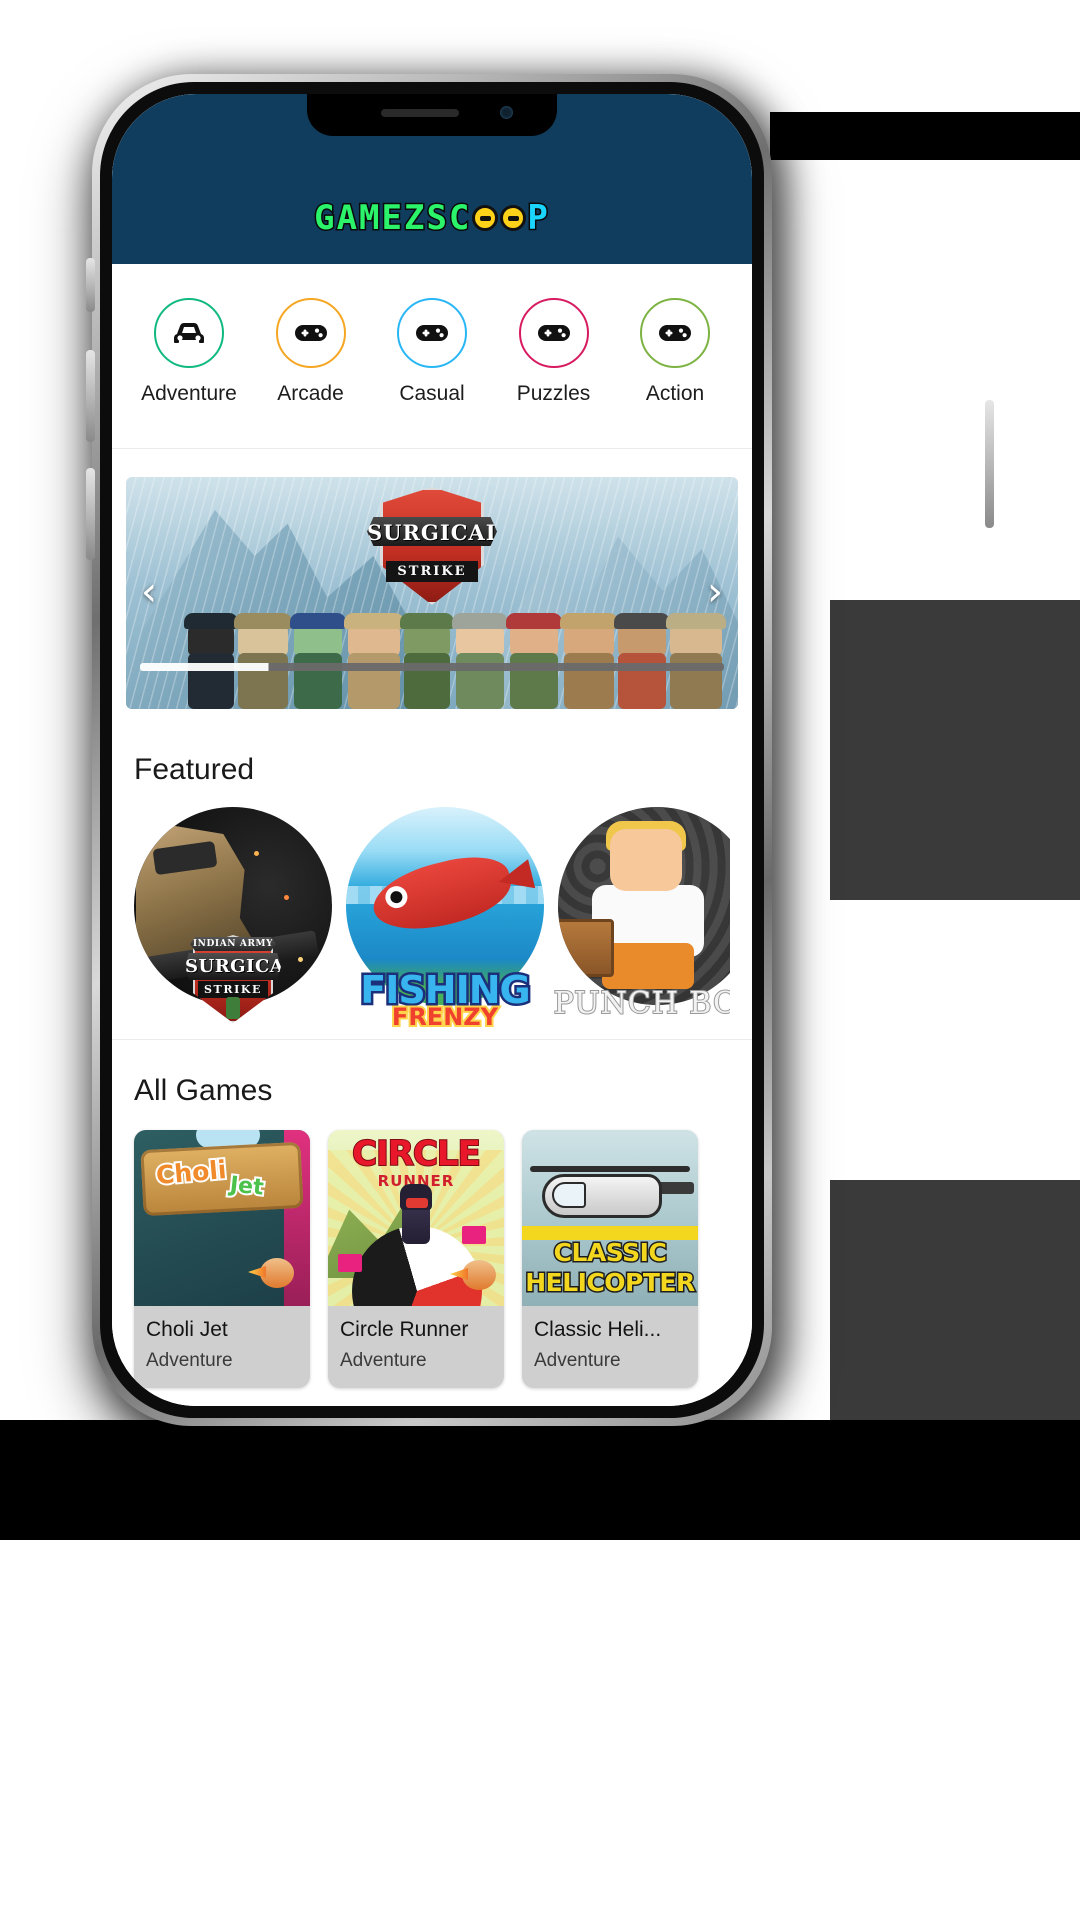 This screenshot has width=1080, height=1920. I want to click on category-item-adventure: Adventure, so click(189, 352).